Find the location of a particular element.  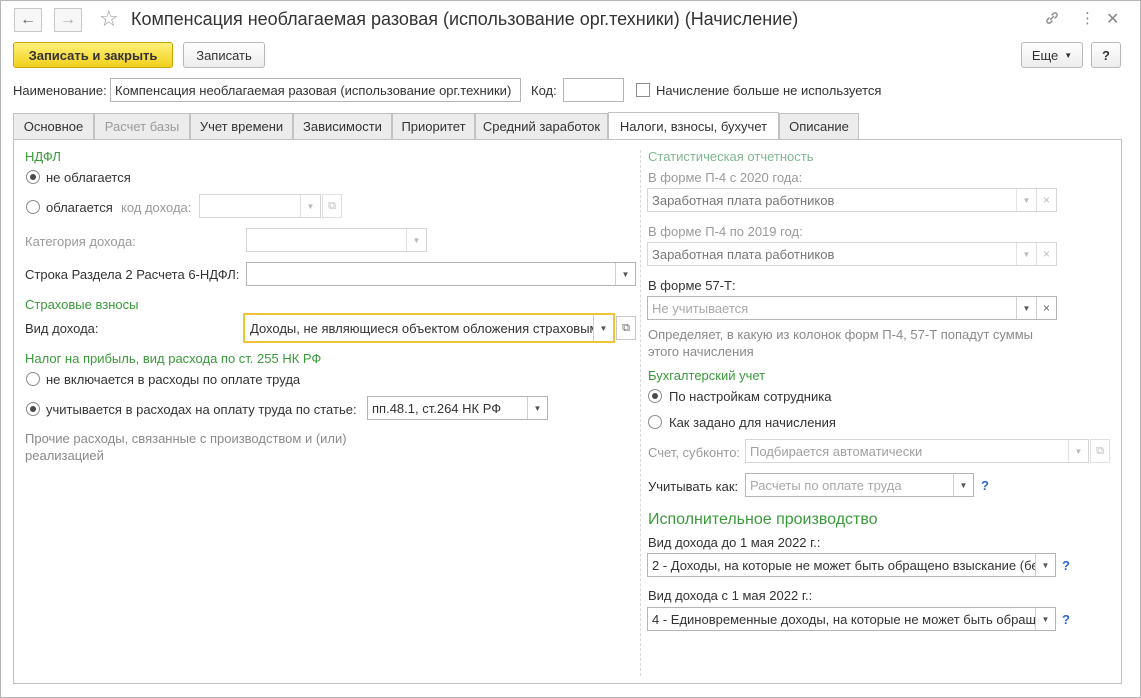

account-select: Подбирается автоматически ▼ is located at coordinates (917, 451).